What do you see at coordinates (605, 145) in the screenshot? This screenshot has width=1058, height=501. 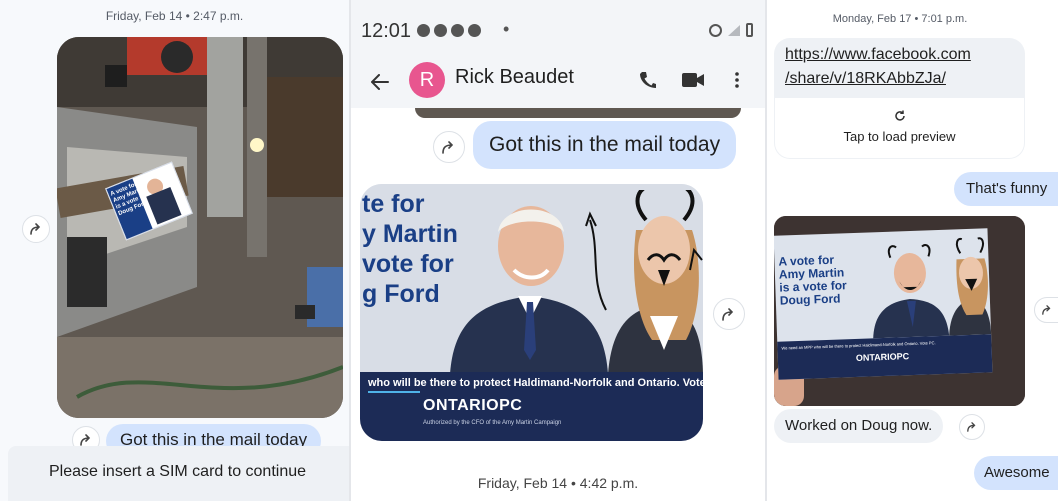 I see `message-bubble-outgoing: Got this in the mail today` at bounding box center [605, 145].